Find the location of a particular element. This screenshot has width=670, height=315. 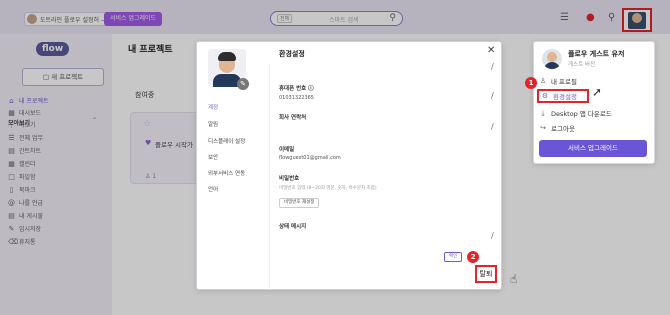

password-hint: 비밀번호 입력 (8~20자 영문, 숫자, 특수문자 조합) is located at coordinates (328, 188).